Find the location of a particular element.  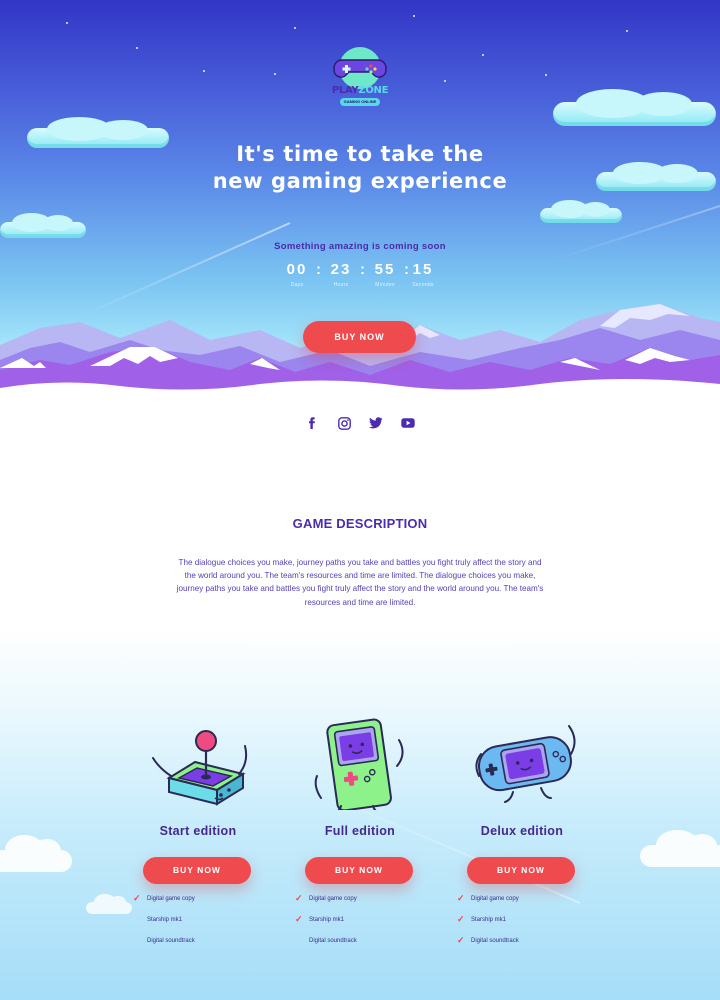

countdown-minutes: 55 Minutes is located at coordinates (385, 274).